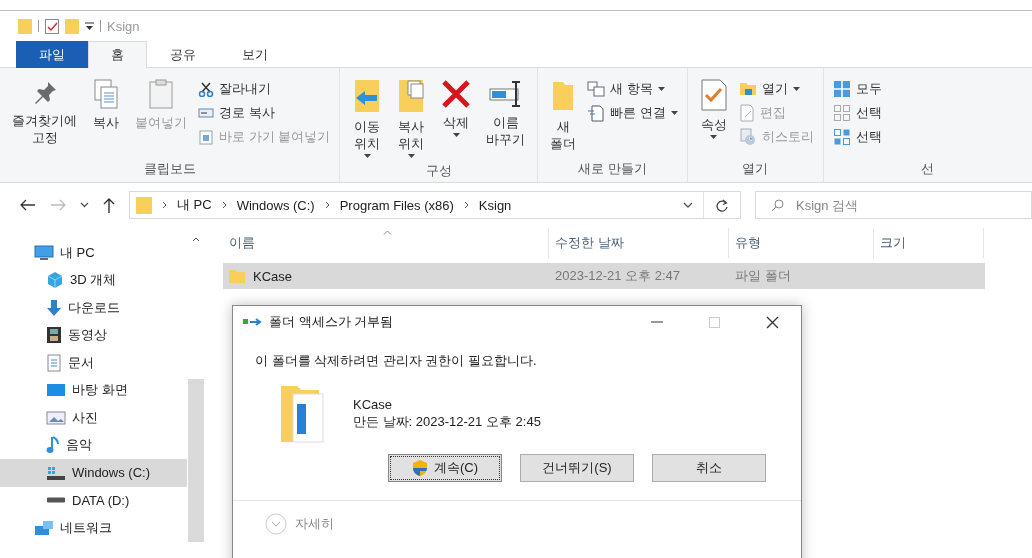 The image size is (1032, 558). Describe the element at coordinates (93, 308) in the screenshot. I see `sidebar-item: 다운로드` at that location.